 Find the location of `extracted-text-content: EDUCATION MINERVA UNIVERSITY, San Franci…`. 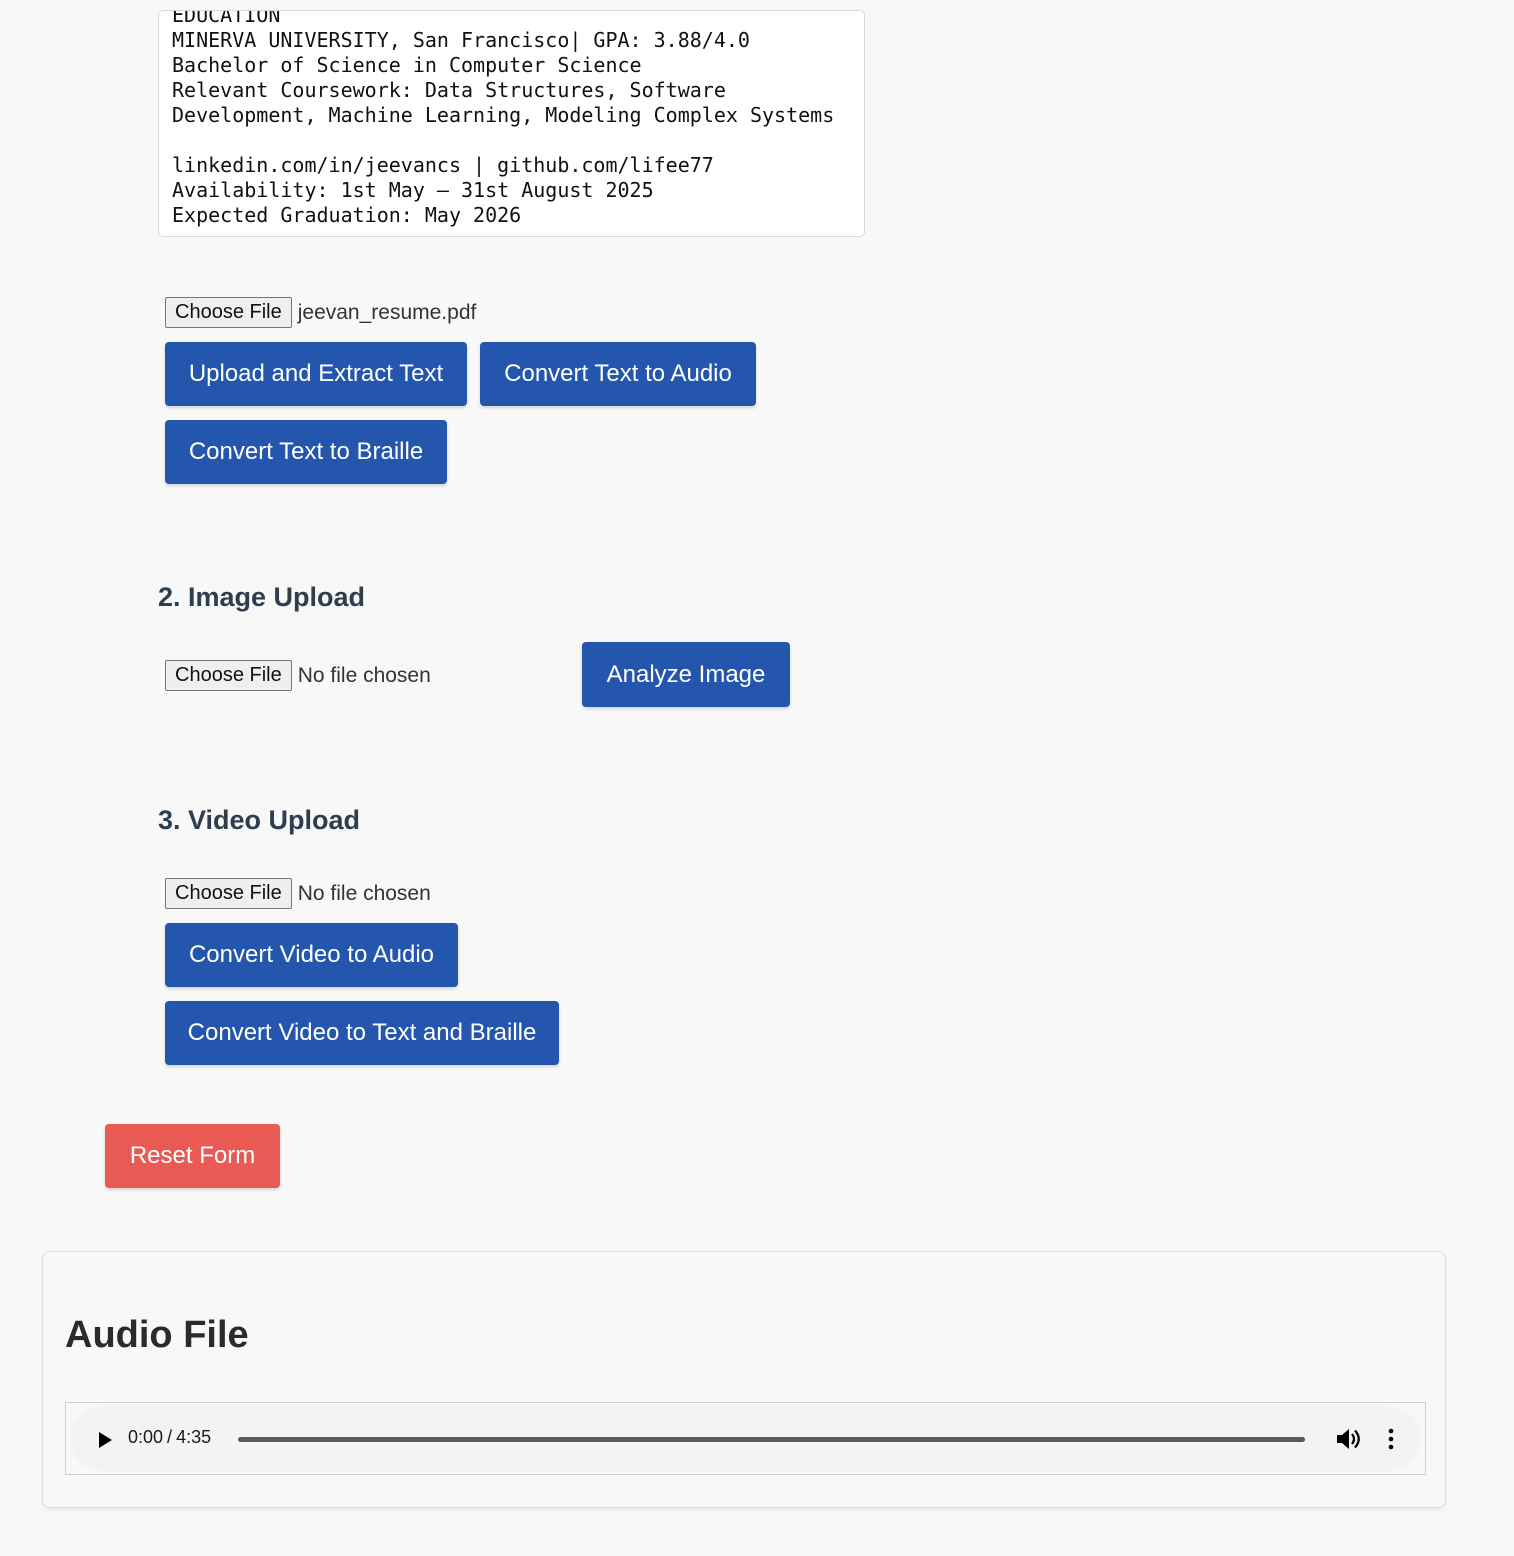

extracted-text-content: EDUCATION MINERVA UNIVERSITY, San Franci… is located at coordinates (503, 118).